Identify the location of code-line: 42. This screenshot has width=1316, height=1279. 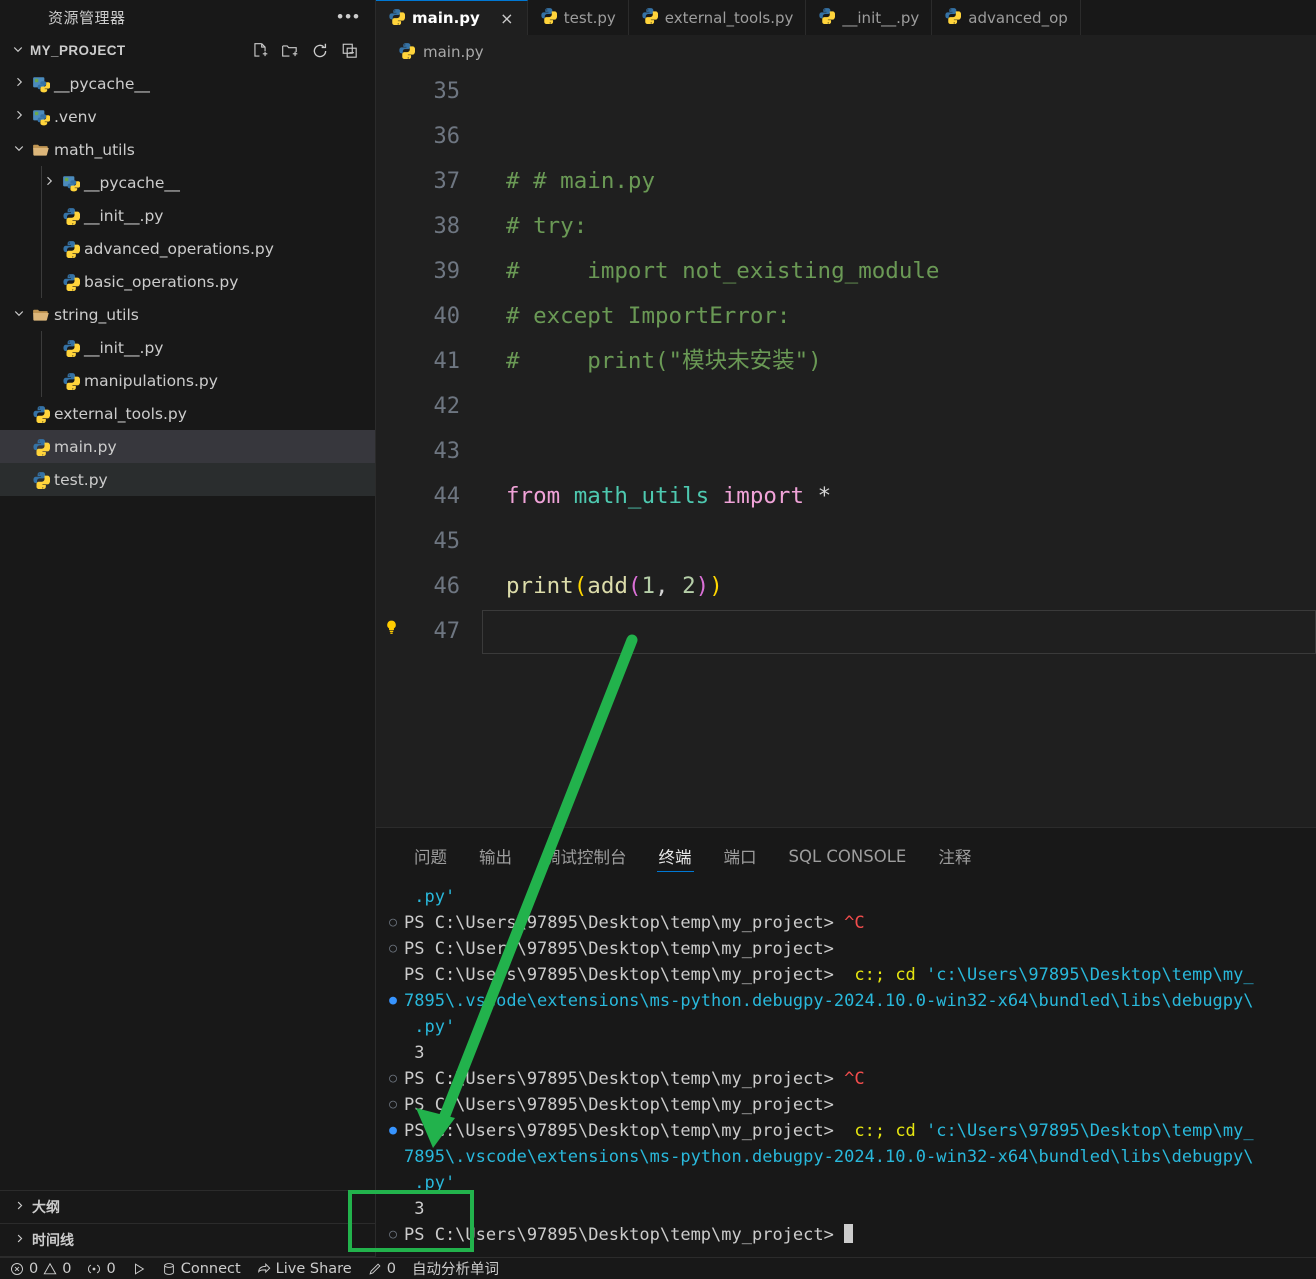
(846, 406).